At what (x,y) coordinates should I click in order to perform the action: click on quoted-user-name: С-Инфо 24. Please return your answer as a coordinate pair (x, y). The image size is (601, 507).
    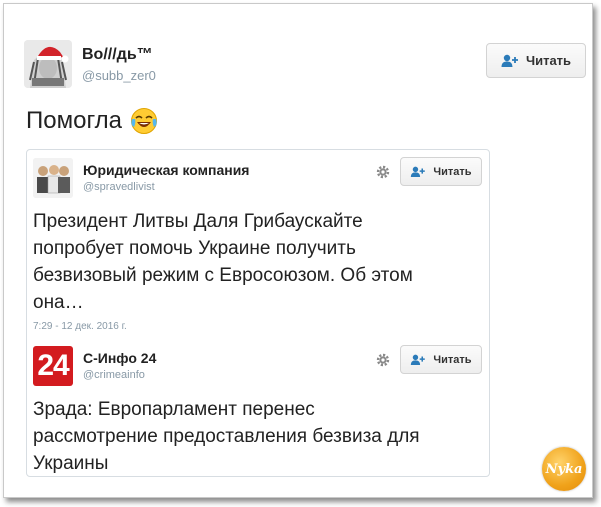
    Looking at the image, I should click on (119, 358).